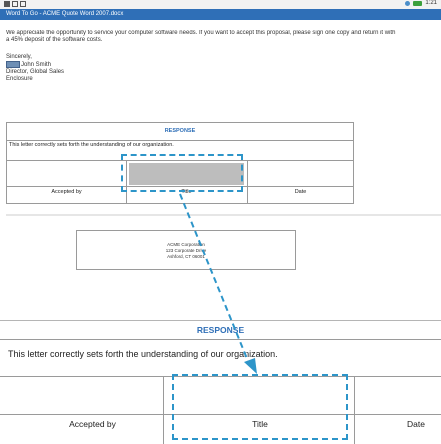 This screenshot has height=444, width=441. I want to click on callout-arrow-line, so click(215, 280).